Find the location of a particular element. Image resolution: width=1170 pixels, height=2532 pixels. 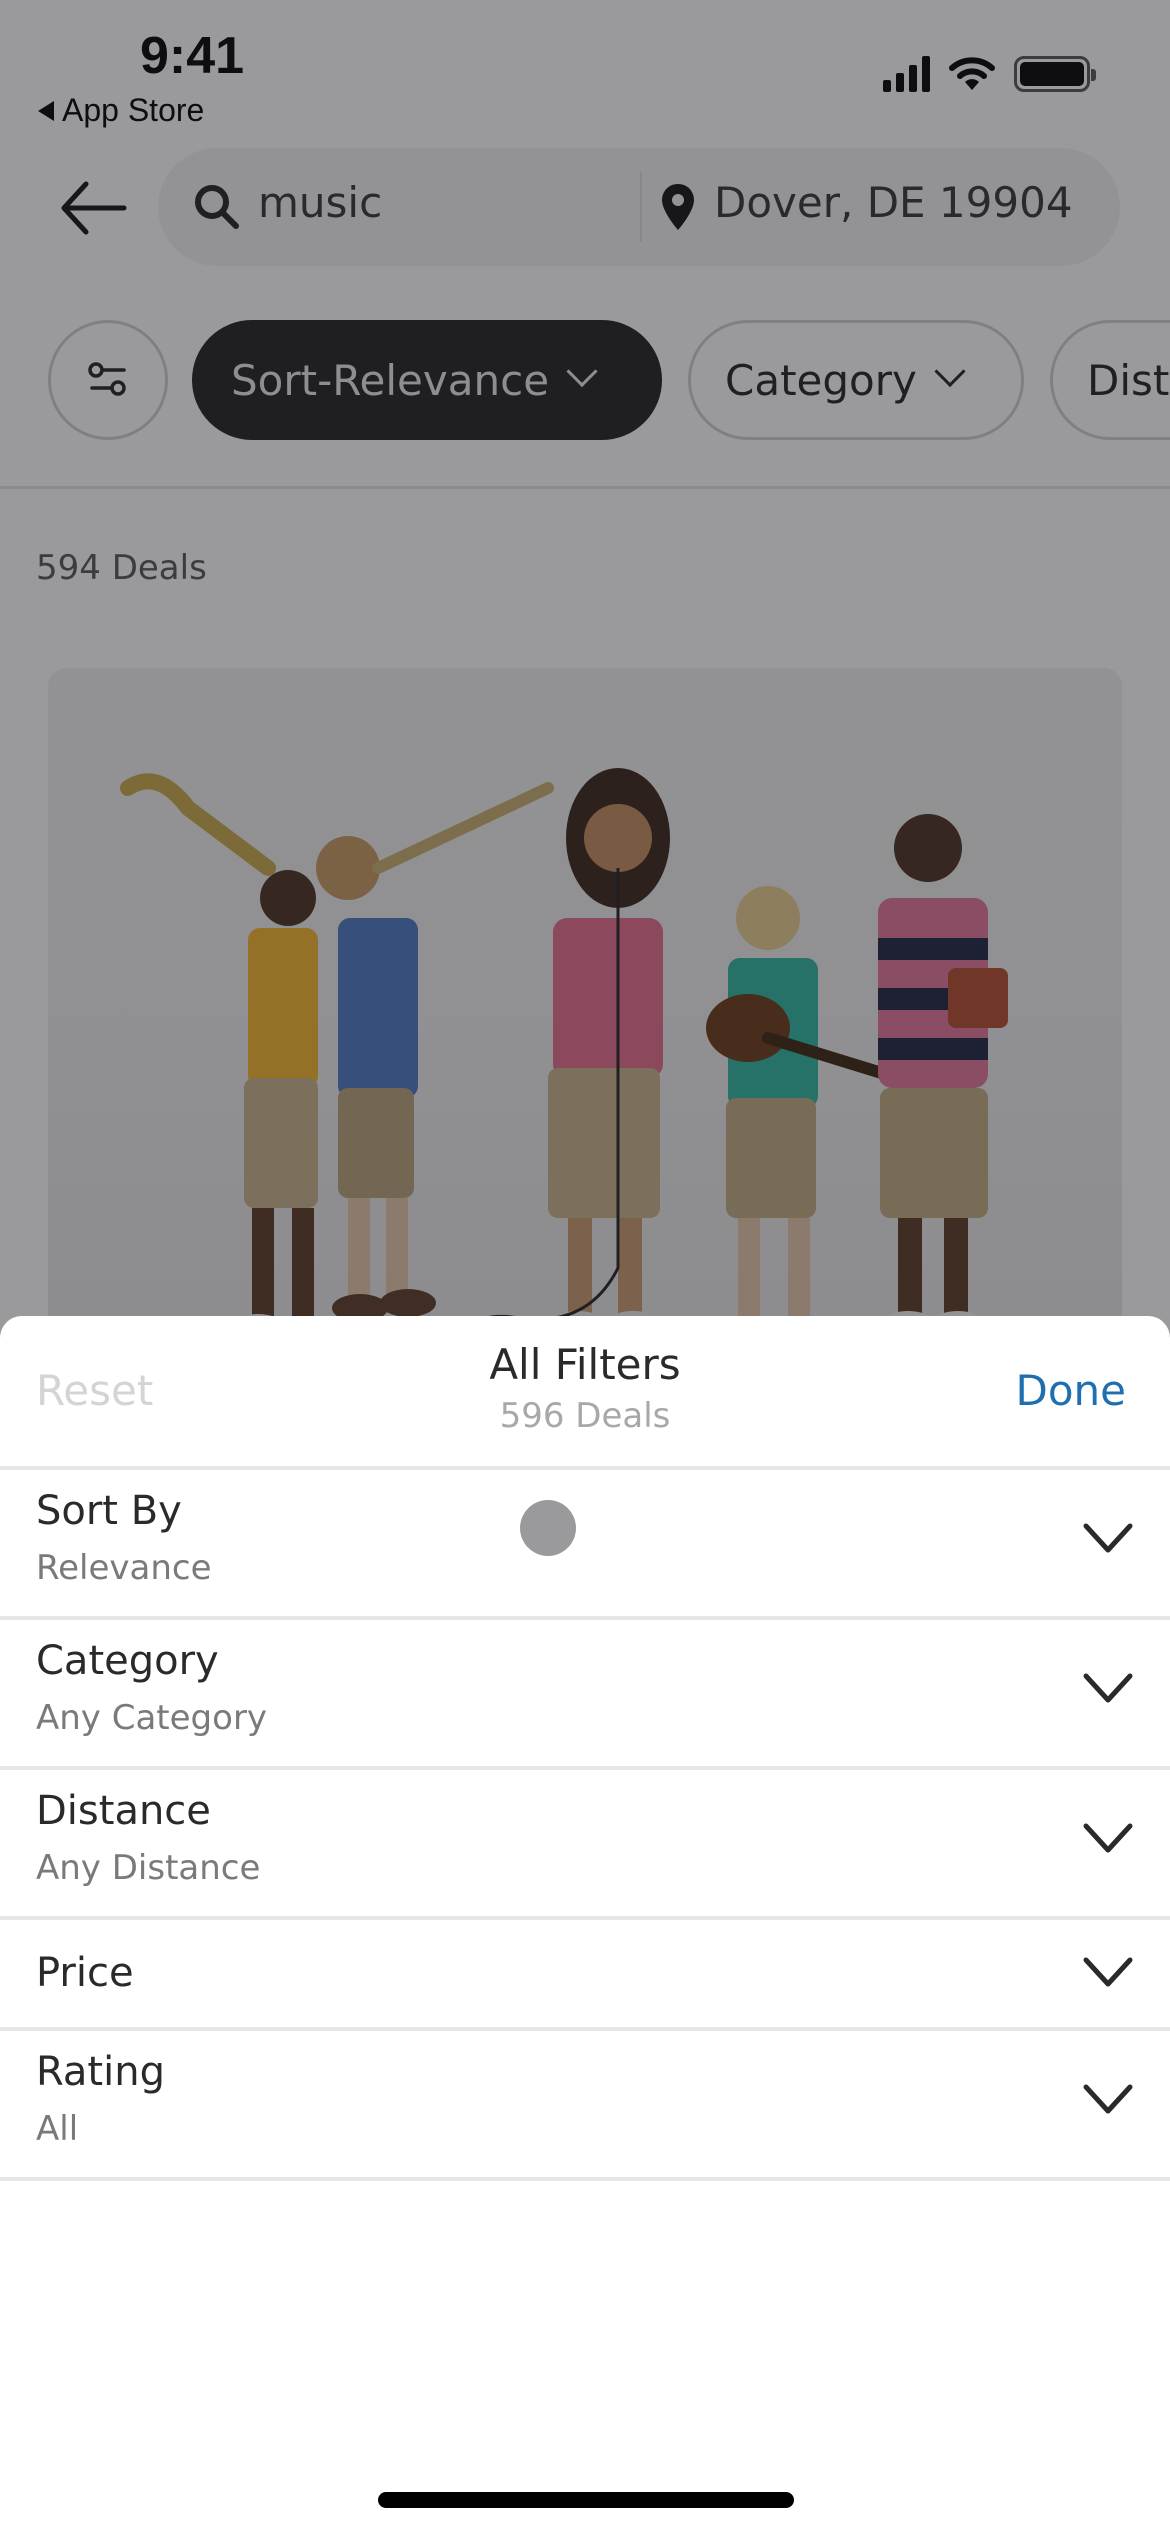

filter-row-sort-by: Sort By Relevance is located at coordinates (585, 1543).